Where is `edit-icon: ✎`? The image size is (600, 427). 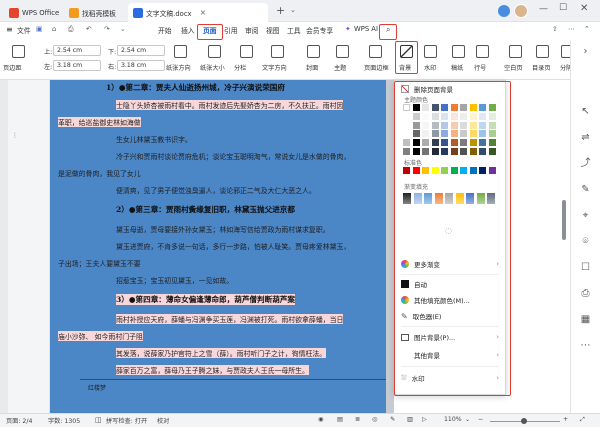 edit-icon: ✎ is located at coordinates (585, 189).